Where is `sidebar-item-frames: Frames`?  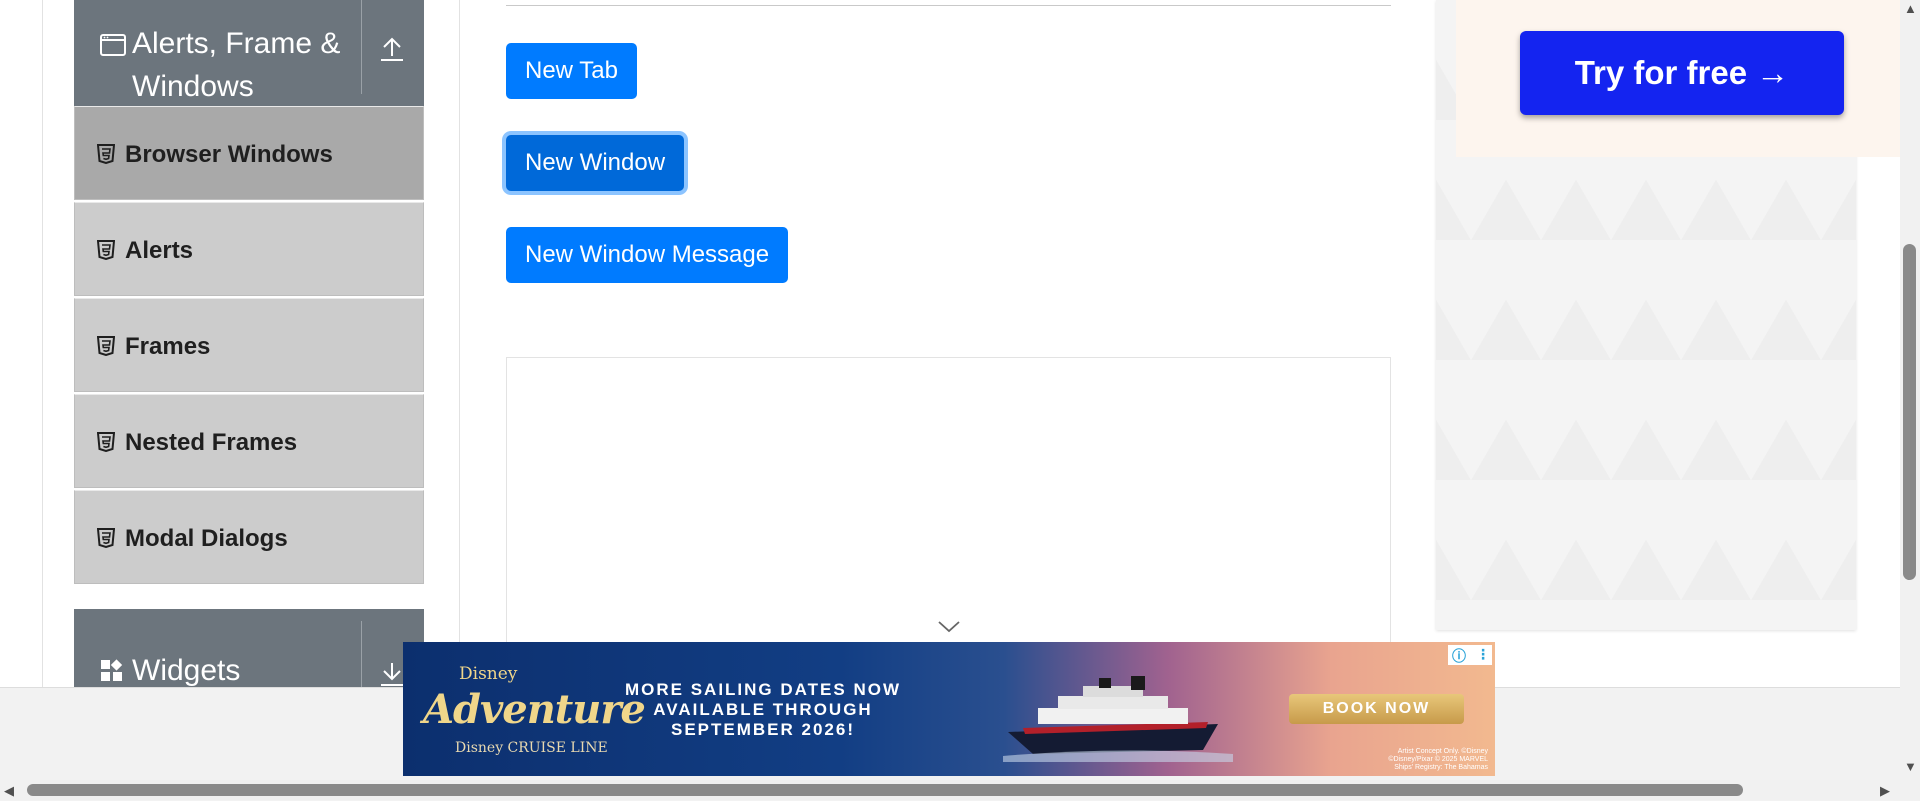 sidebar-item-frames: Frames is located at coordinates (249, 345).